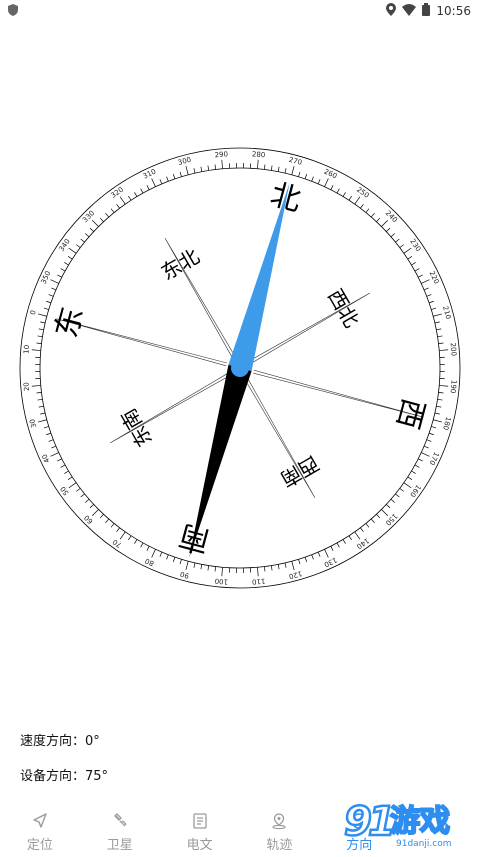  What do you see at coordinates (446, 312) in the screenshot?
I see `degree-label: 210` at bounding box center [446, 312].